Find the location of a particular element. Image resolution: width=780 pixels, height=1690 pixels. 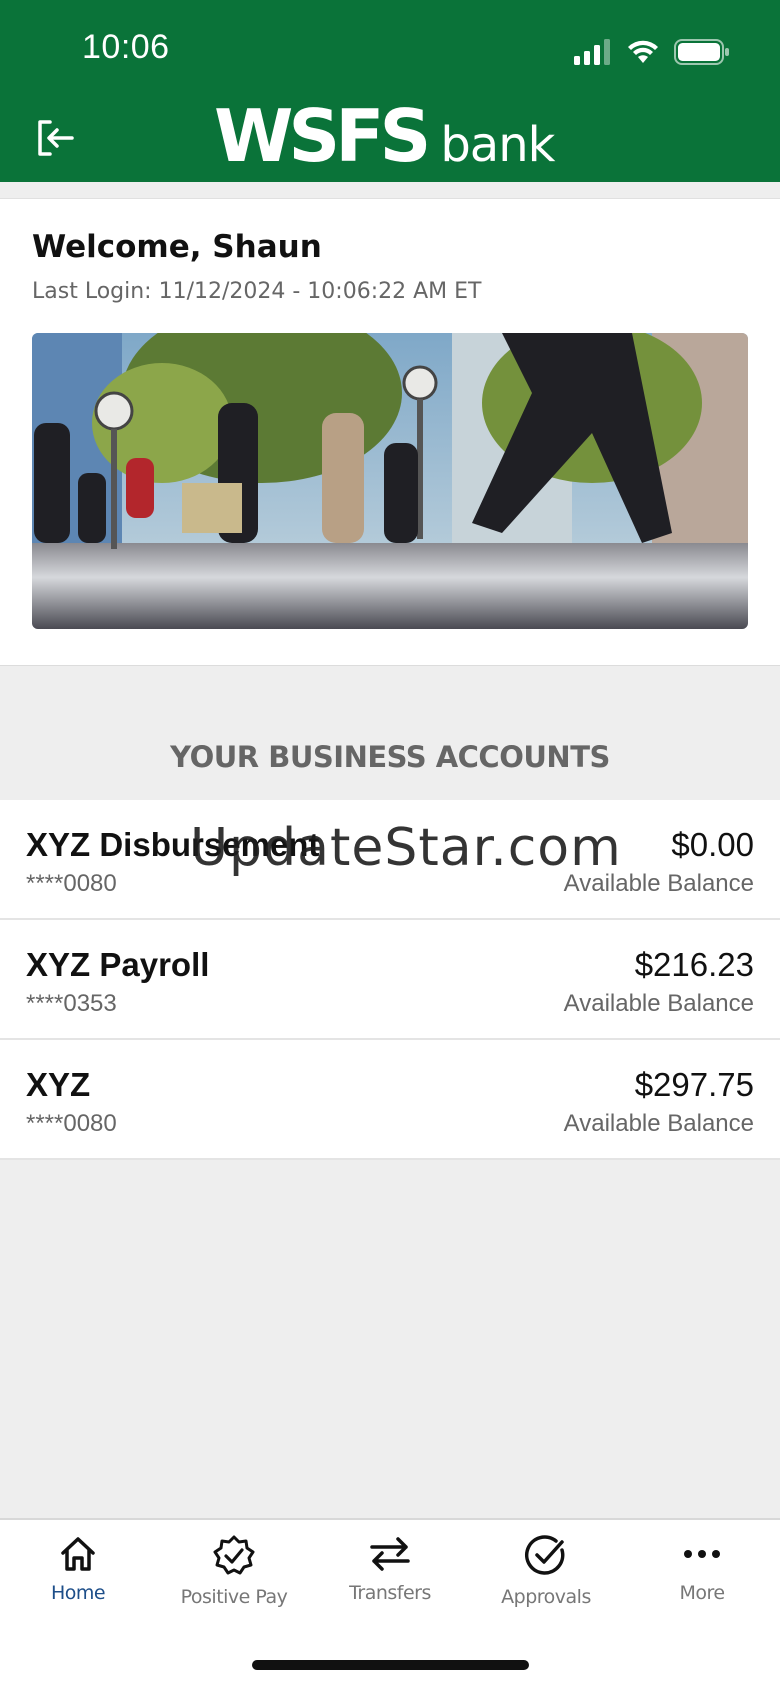

more-dots-icon is located at coordinates (702, 1554).